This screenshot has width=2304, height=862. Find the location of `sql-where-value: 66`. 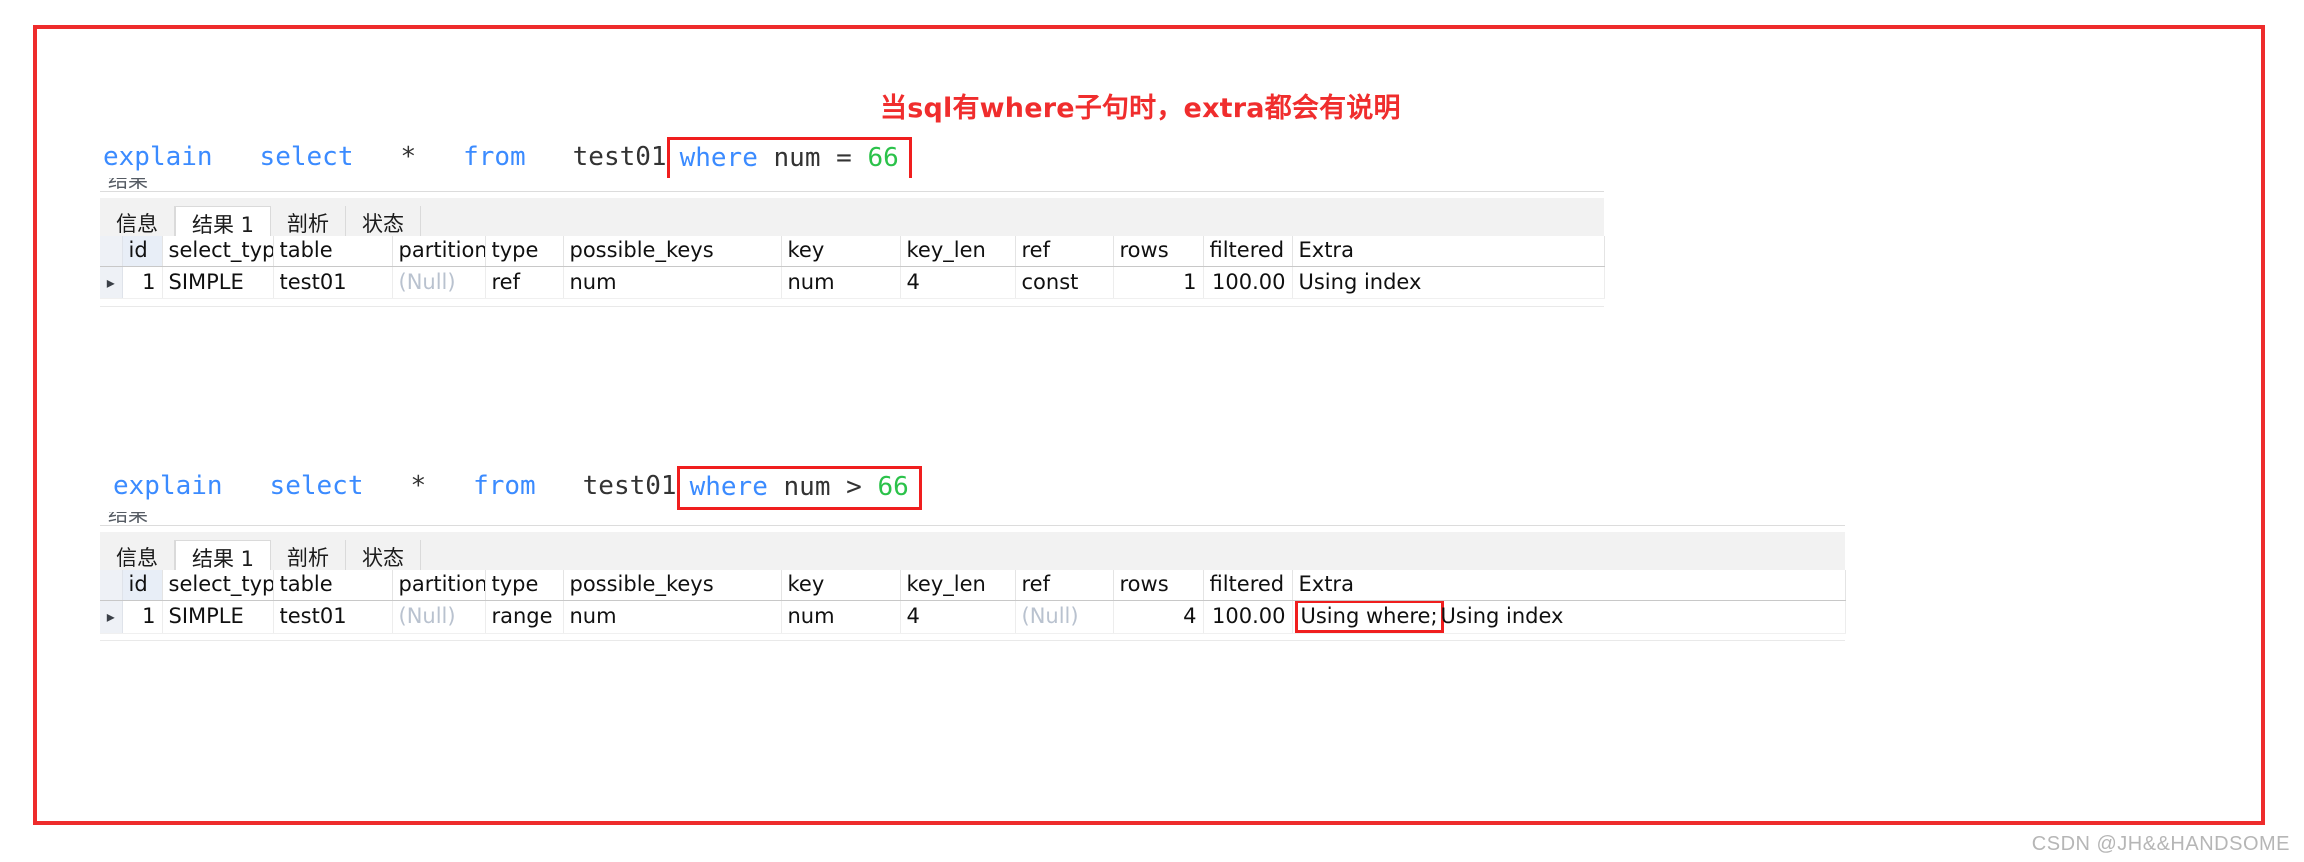

sql-where-value: 66 is located at coordinates (883, 158).